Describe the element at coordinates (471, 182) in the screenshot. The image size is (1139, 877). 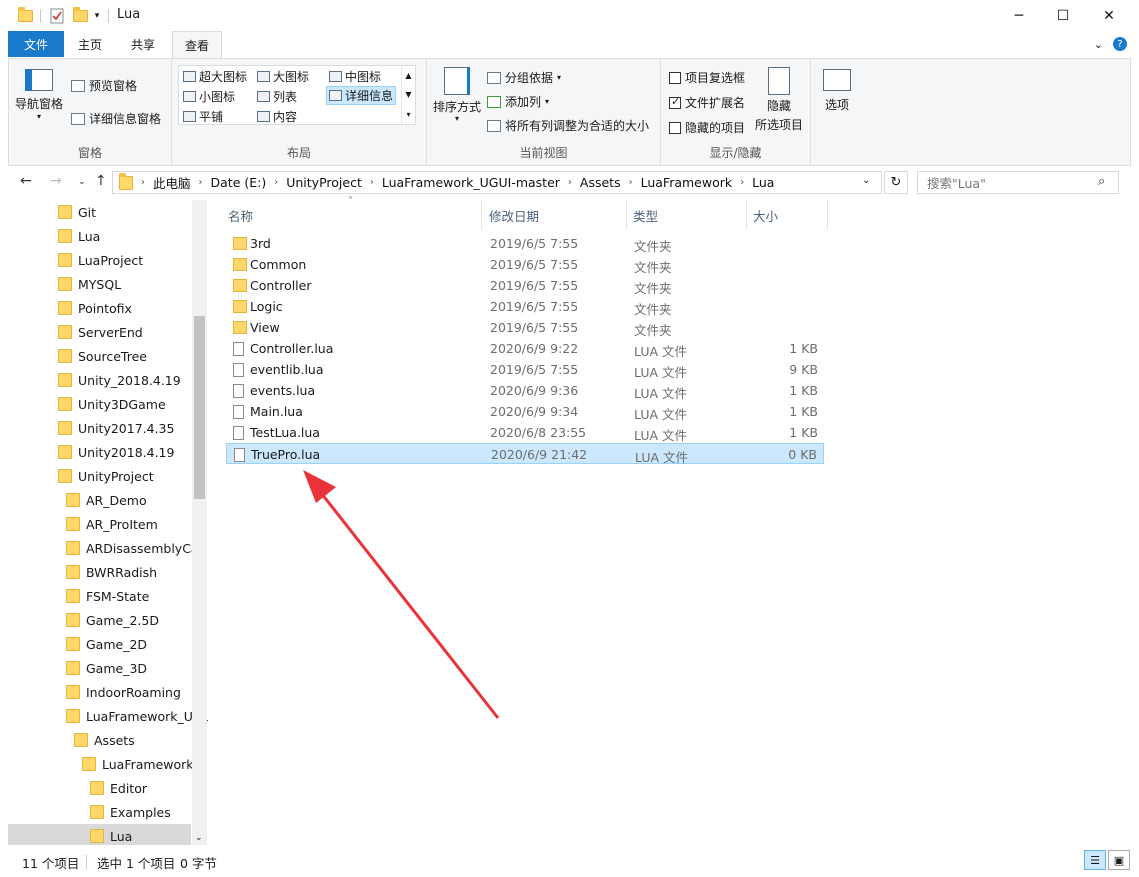
I see `breadcrumb-luaframework-ugui: LuaFramework_UGUI-master` at that location.